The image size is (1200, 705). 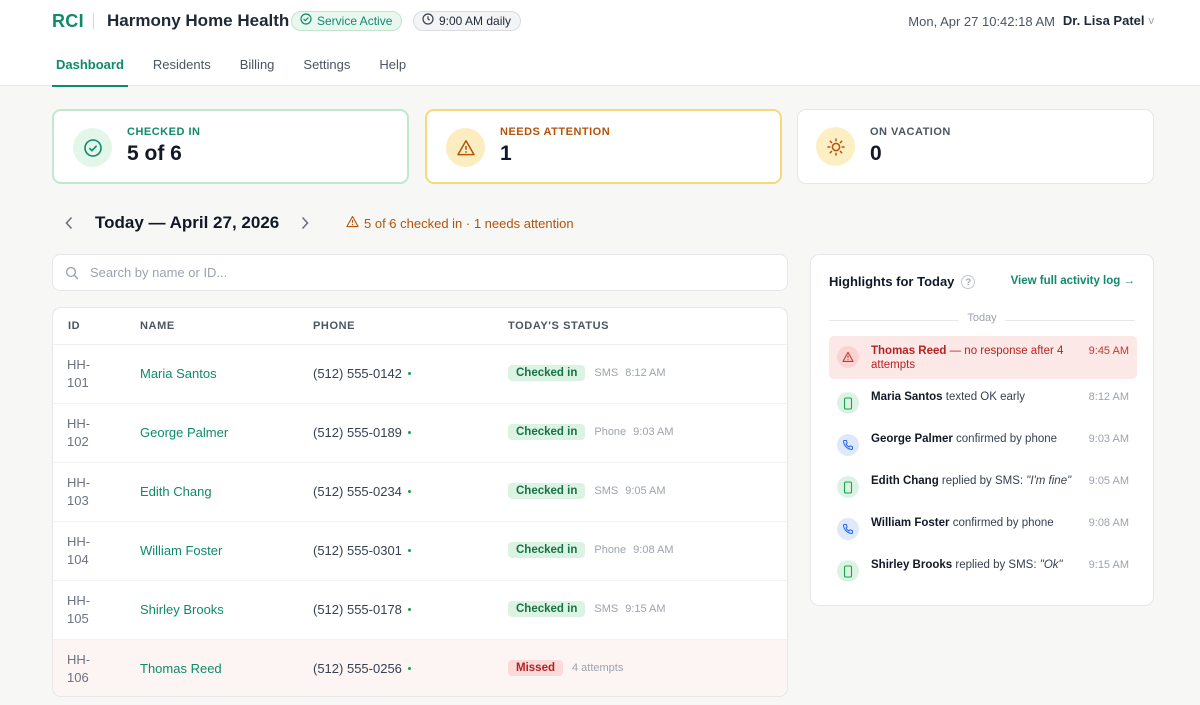 I want to click on activity-text: William Foster confirmed by phone, so click(x=962, y=523).